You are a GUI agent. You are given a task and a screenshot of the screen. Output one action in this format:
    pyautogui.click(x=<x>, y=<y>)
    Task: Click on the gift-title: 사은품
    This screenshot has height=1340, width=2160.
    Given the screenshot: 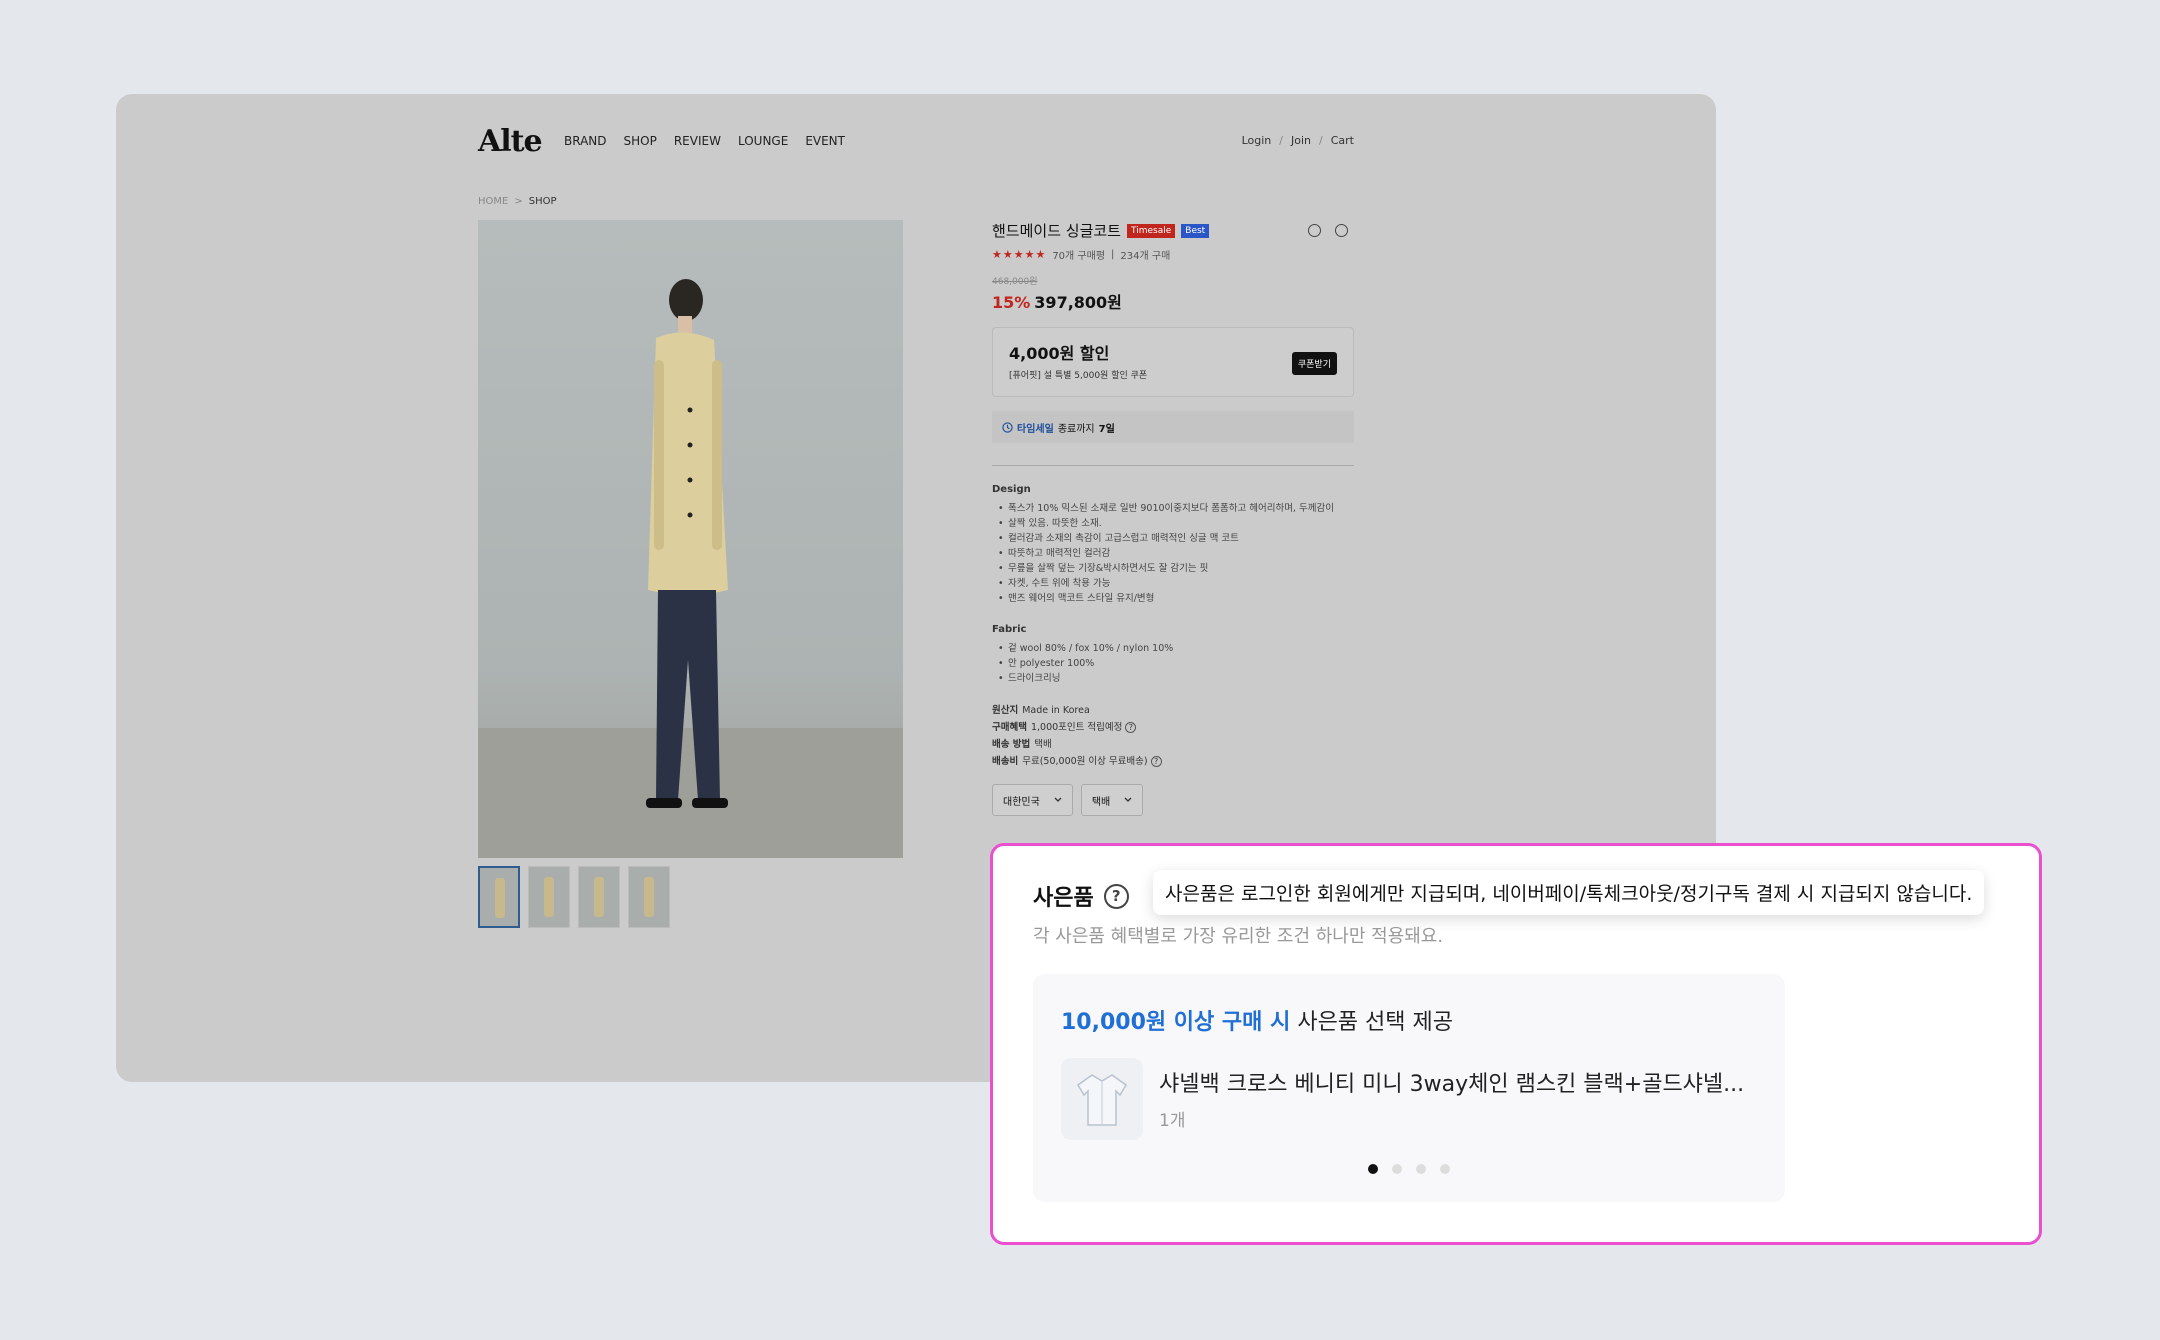 What is the action you would take?
    pyautogui.click(x=1063, y=898)
    